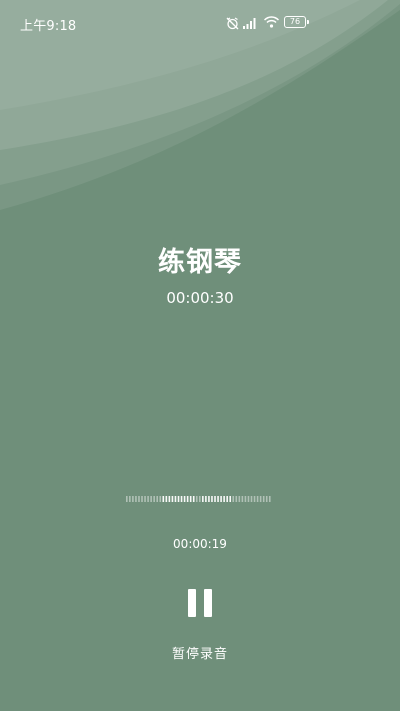 The height and width of the screenshot is (711, 400). What do you see at coordinates (200, 262) in the screenshot?
I see `recording-title: 练钢琴` at bounding box center [200, 262].